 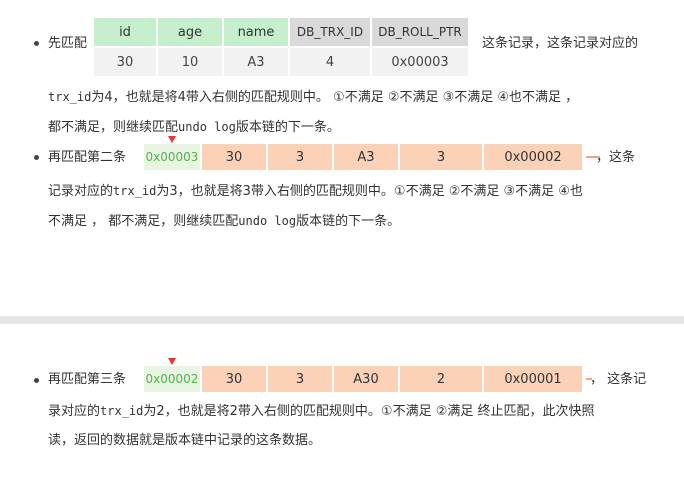 What do you see at coordinates (287, 127) in the screenshot?
I see `para1-line3-text2: 版本链的下一条。` at bounding box center [287, 127].